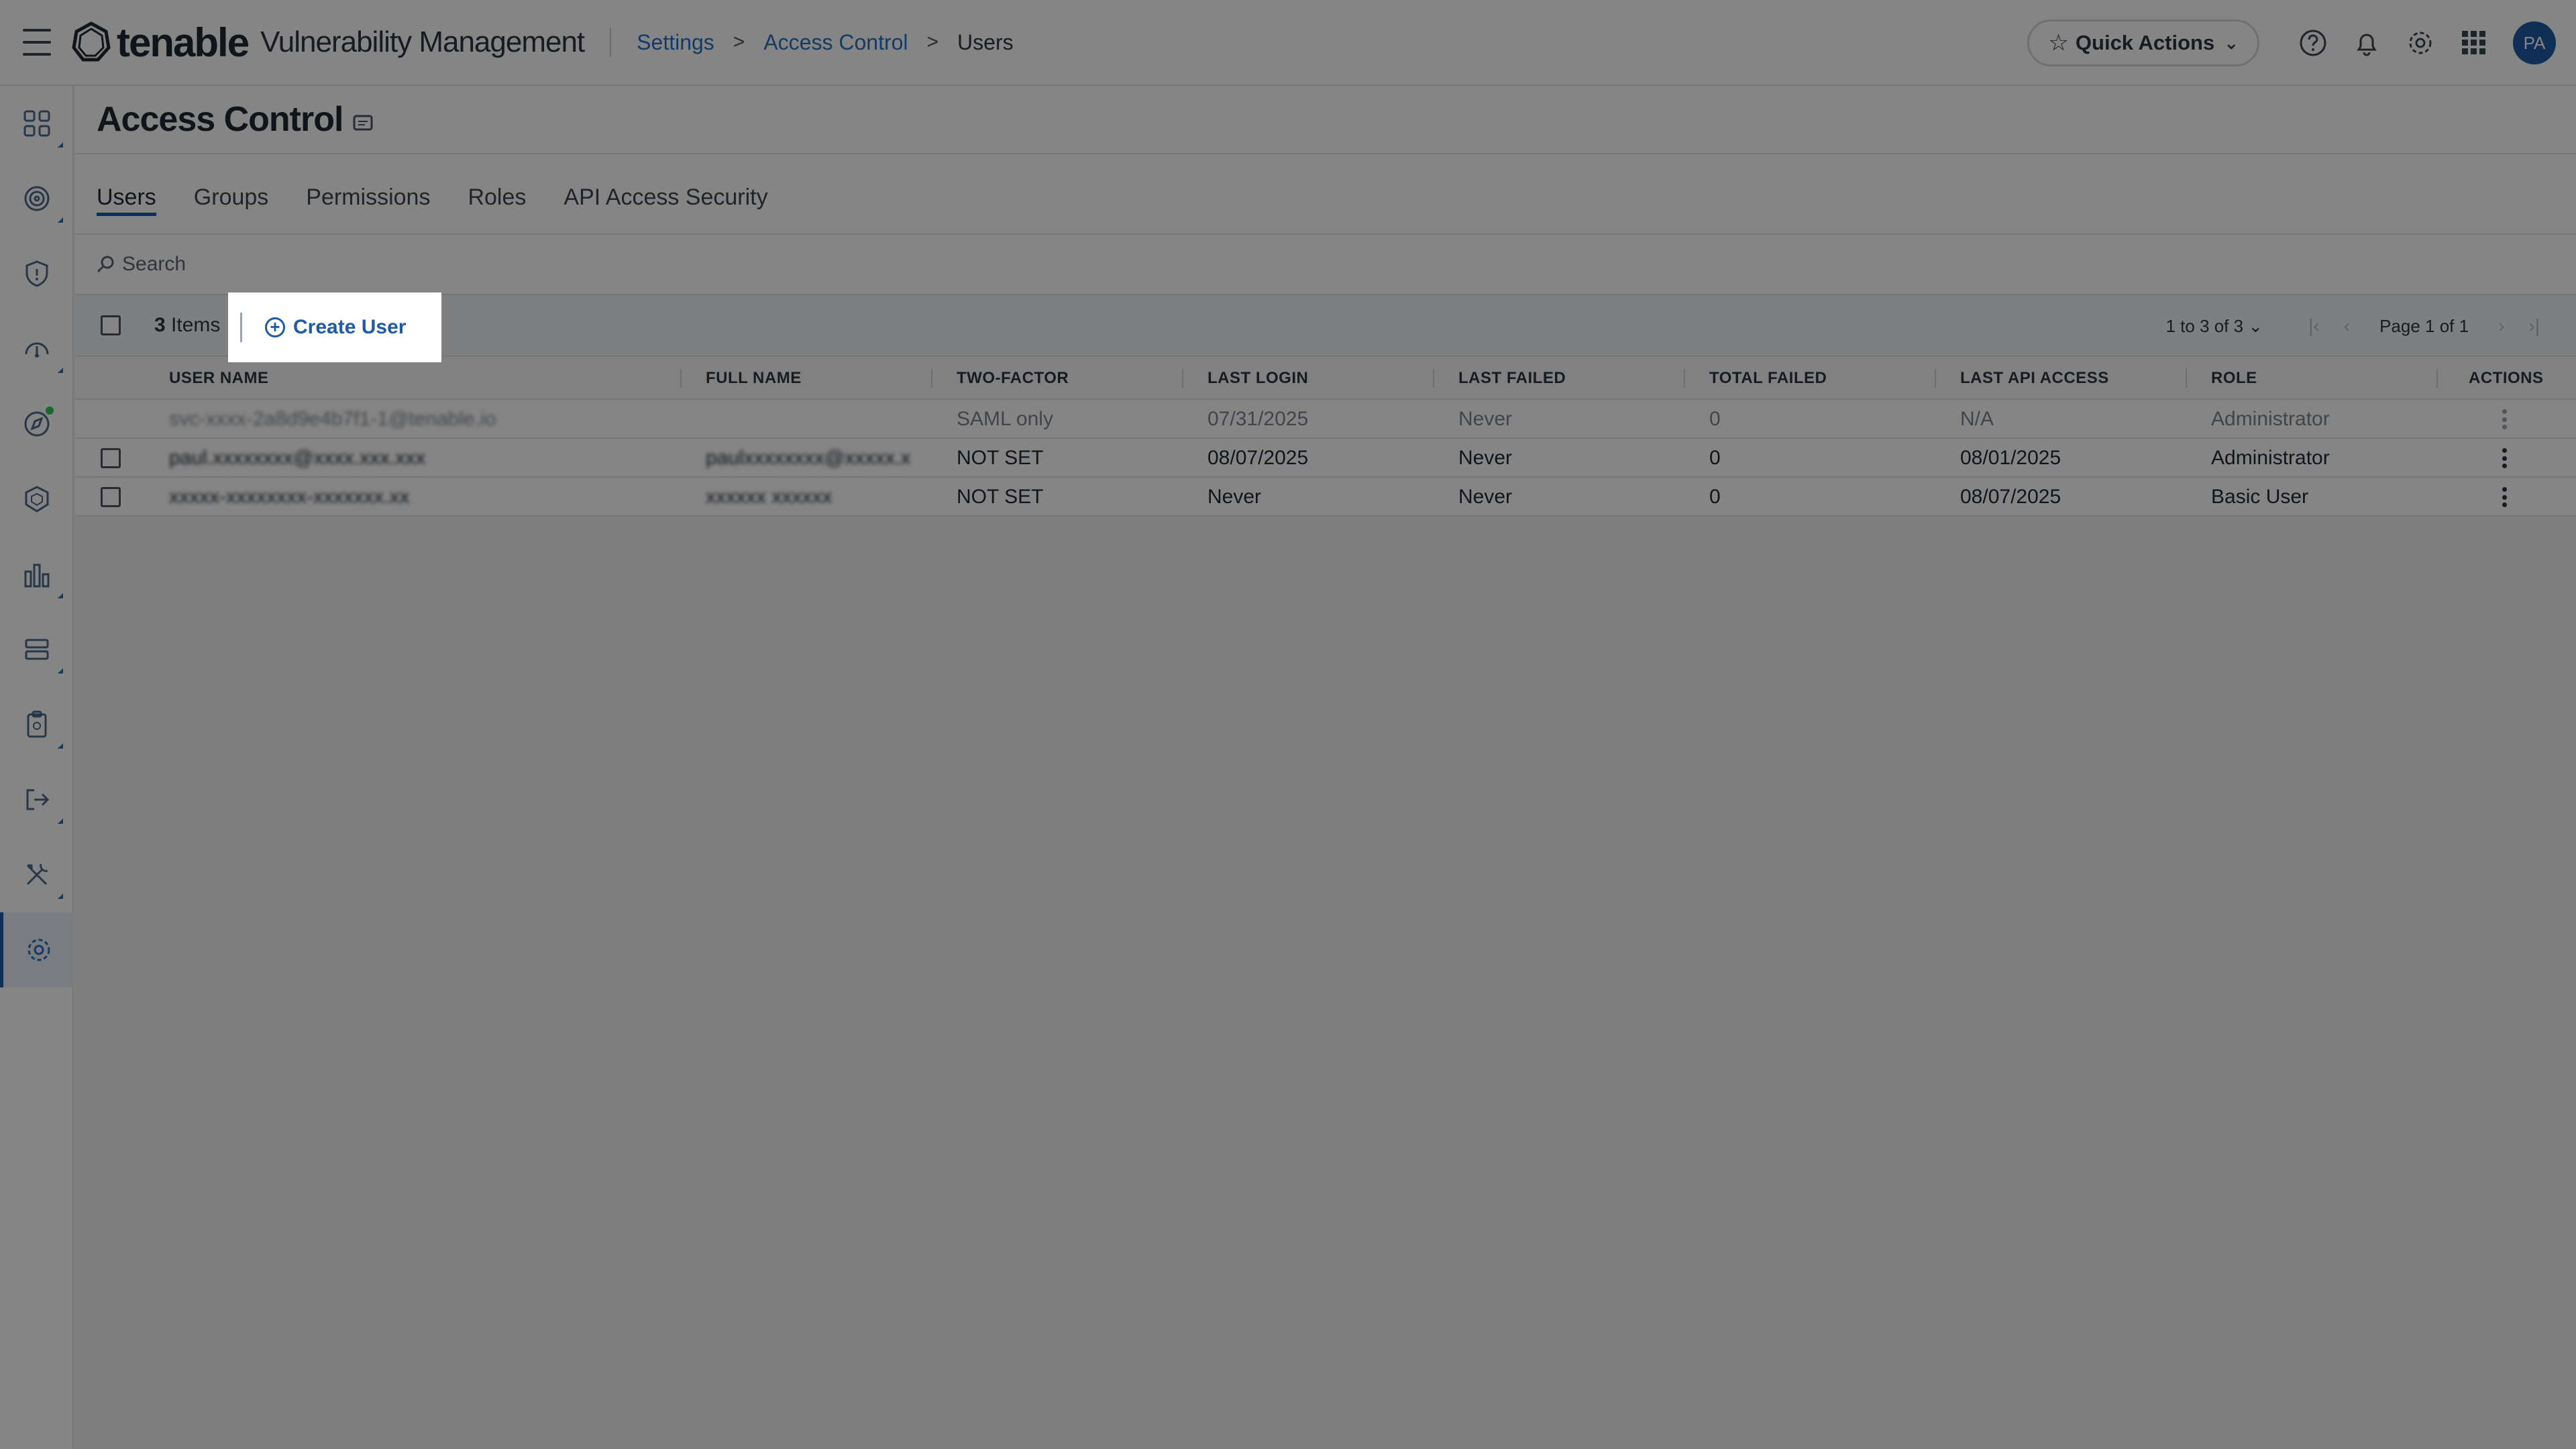 This screenshot has height=1449, width=2576. What do you see at coordinates (497, 208) in the screenshot?
I see `tab-roles: Roles` at bounding box center [497, 208].